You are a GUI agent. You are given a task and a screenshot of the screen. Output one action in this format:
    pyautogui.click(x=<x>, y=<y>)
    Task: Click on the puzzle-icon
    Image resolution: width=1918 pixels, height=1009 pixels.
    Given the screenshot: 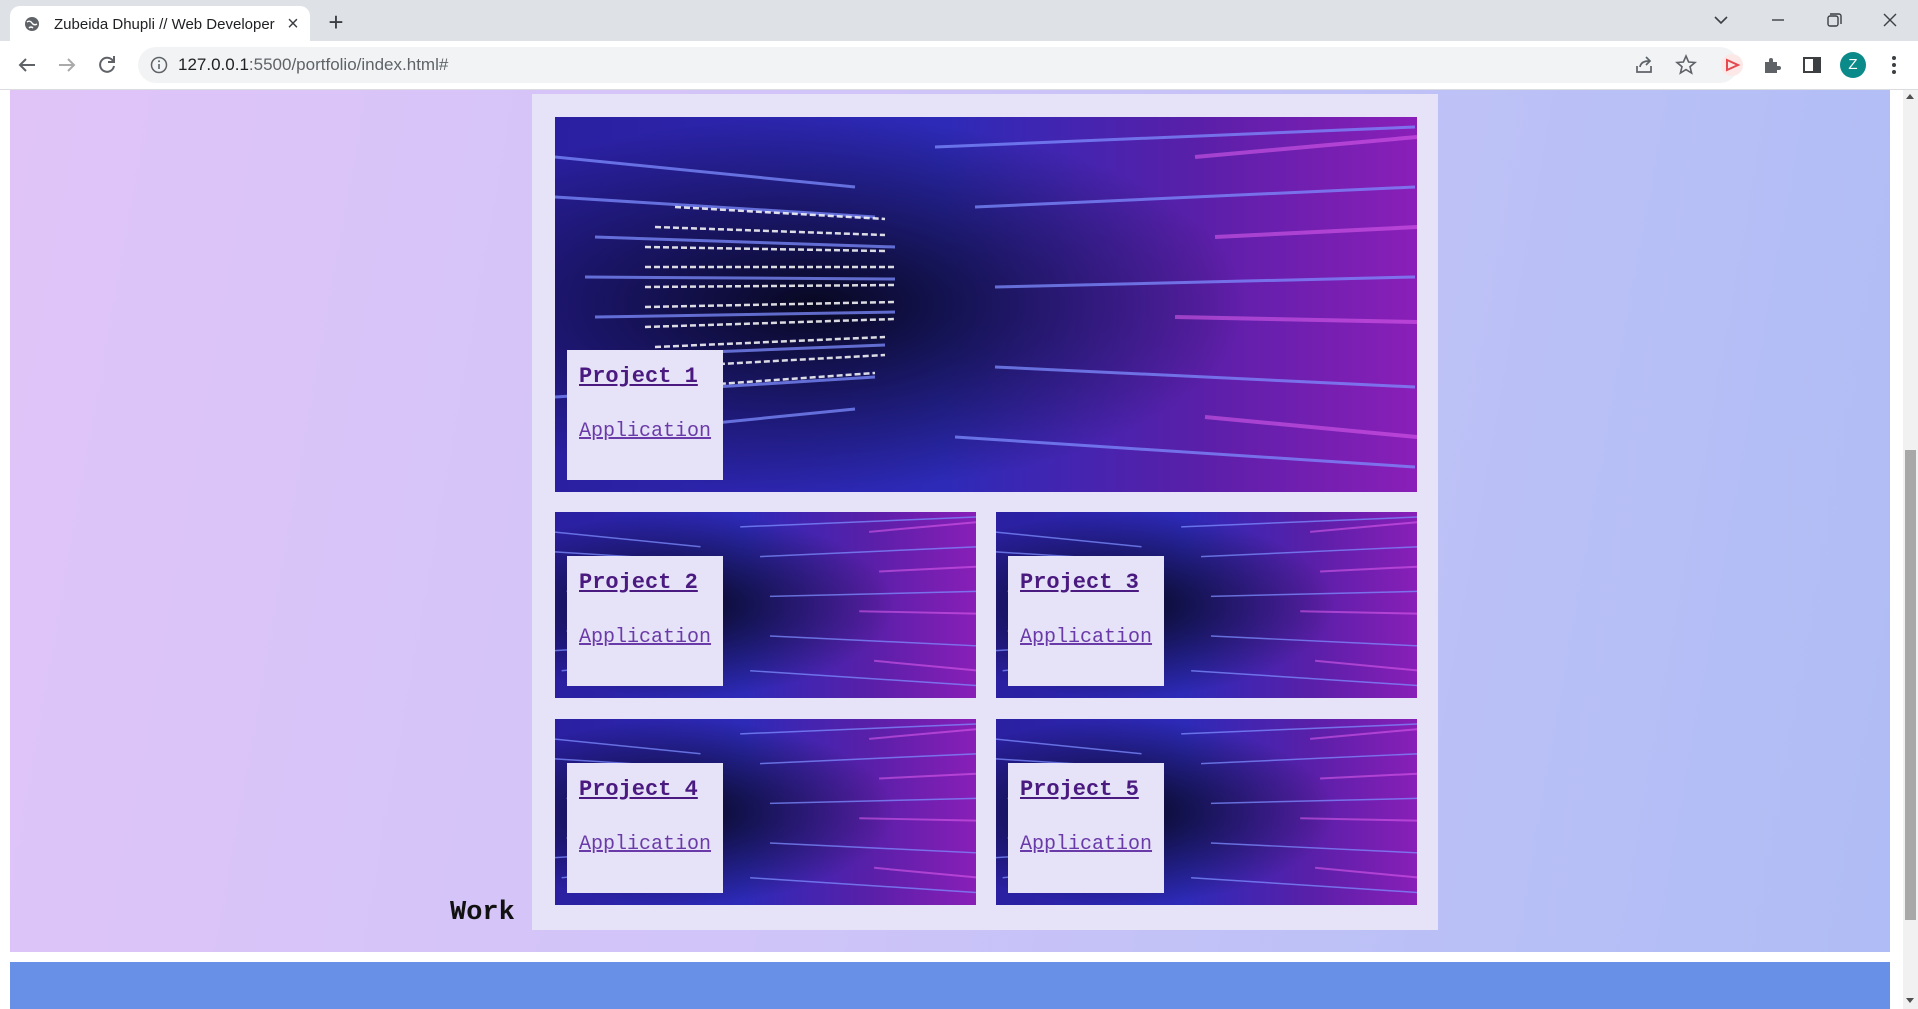 What is the action you would take?
    pyautogui.click(x=1772, y=65)
    